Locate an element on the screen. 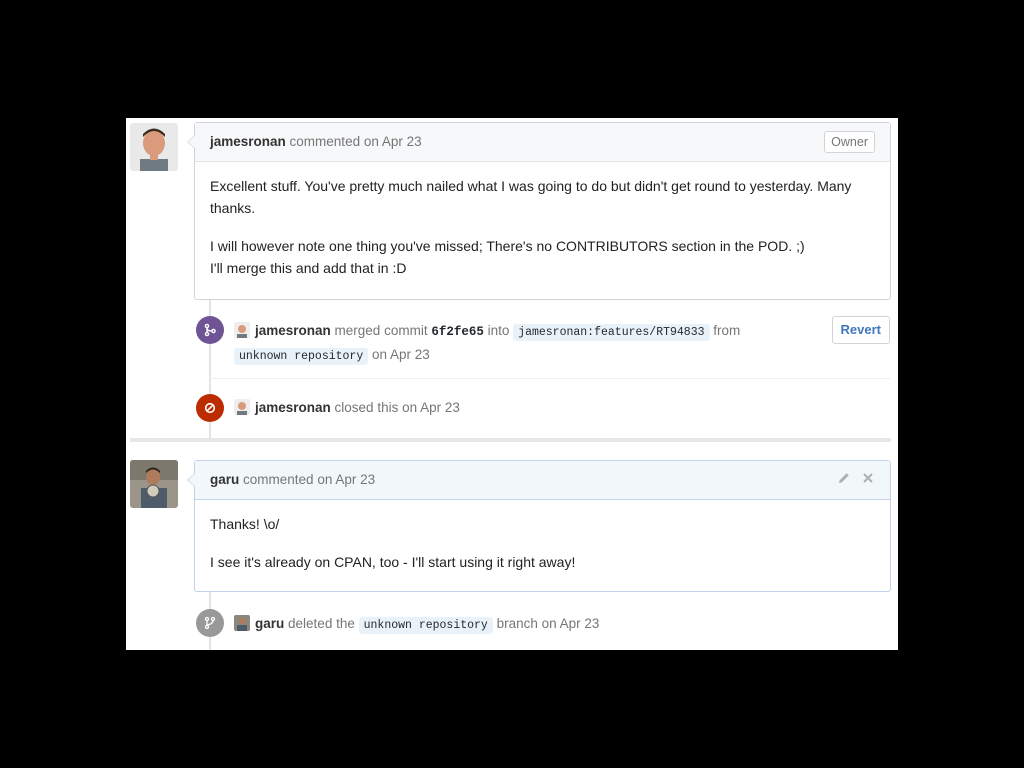  circle-slash-icon is located at coordinates (210, 408).